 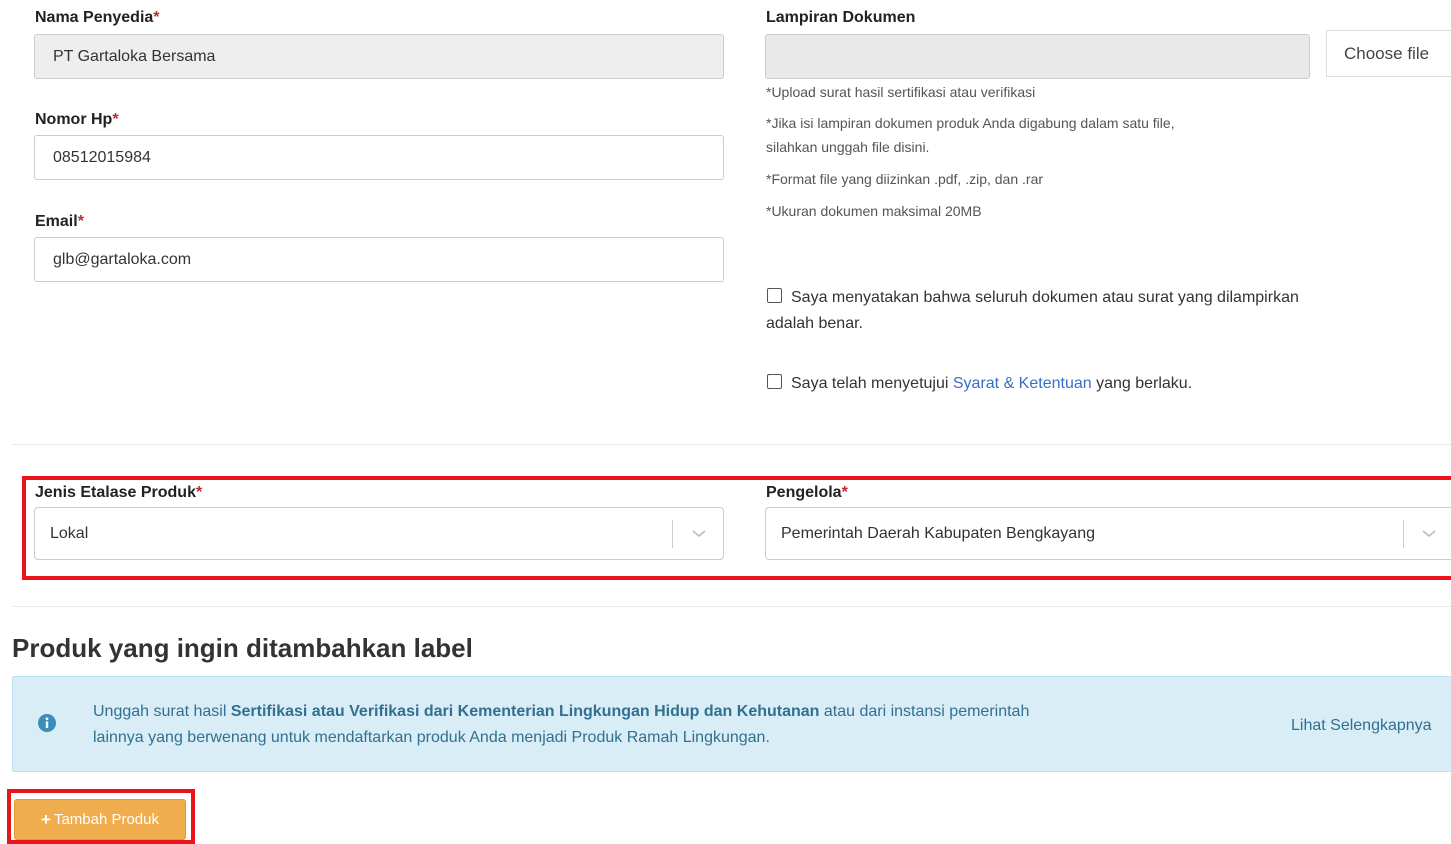 What do you see at coordinates (122, 259) in the screenshot?
I see `email-value: glb@gartaloka.com` at bounding box center [122, 259].